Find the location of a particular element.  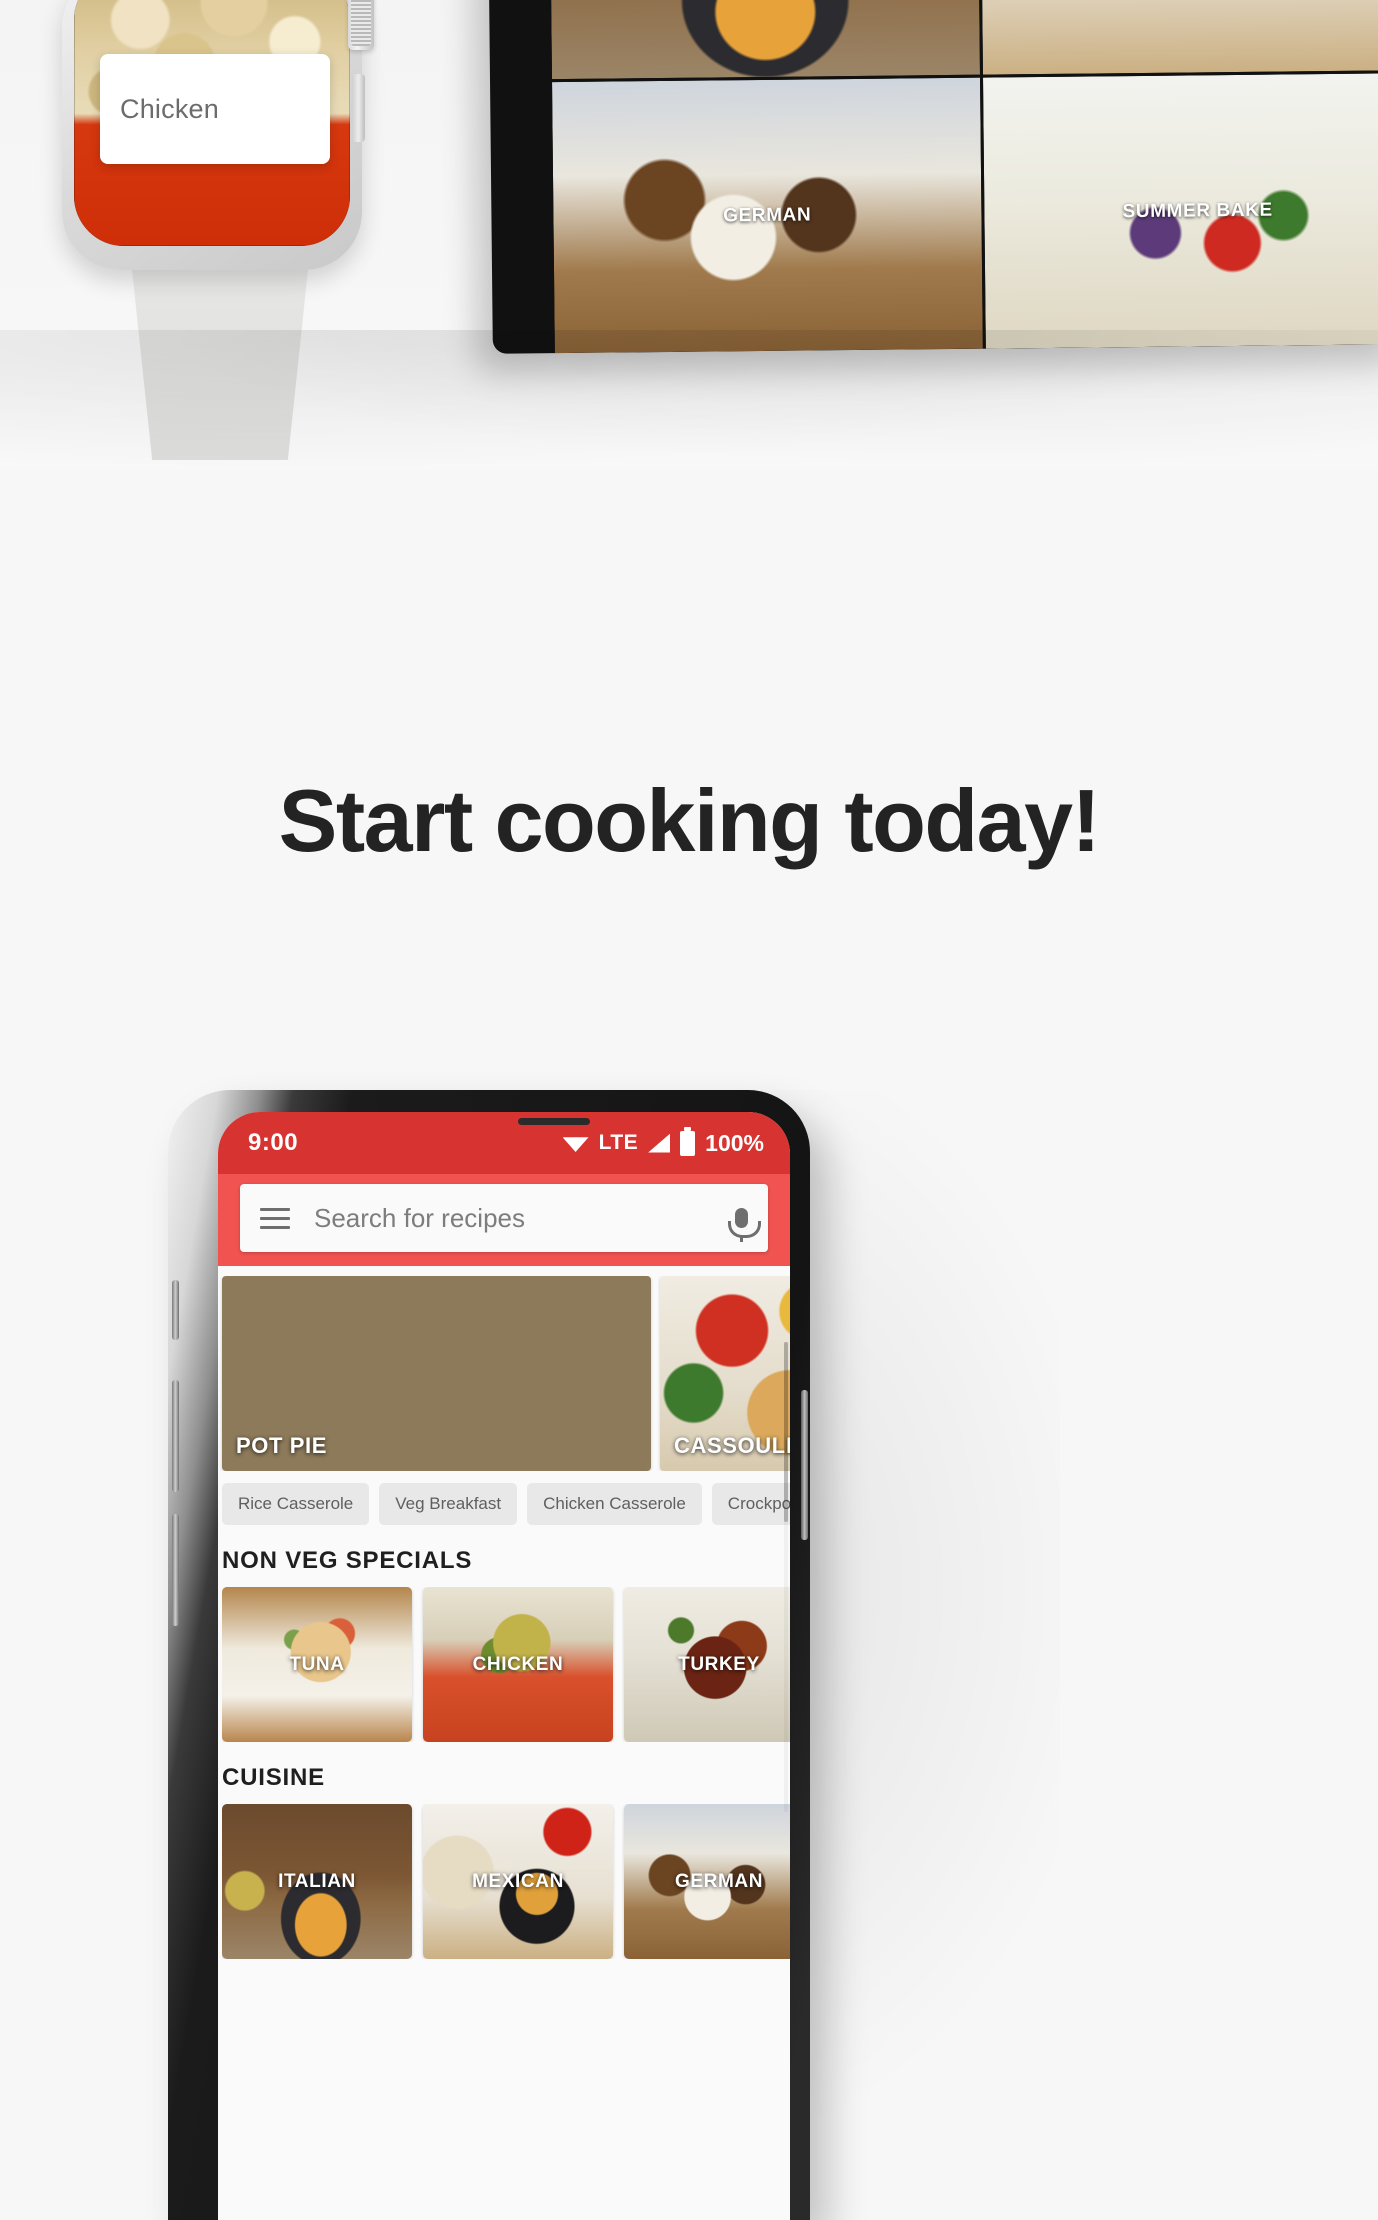

phone-mute-button is located at coordinates (175, 1310).